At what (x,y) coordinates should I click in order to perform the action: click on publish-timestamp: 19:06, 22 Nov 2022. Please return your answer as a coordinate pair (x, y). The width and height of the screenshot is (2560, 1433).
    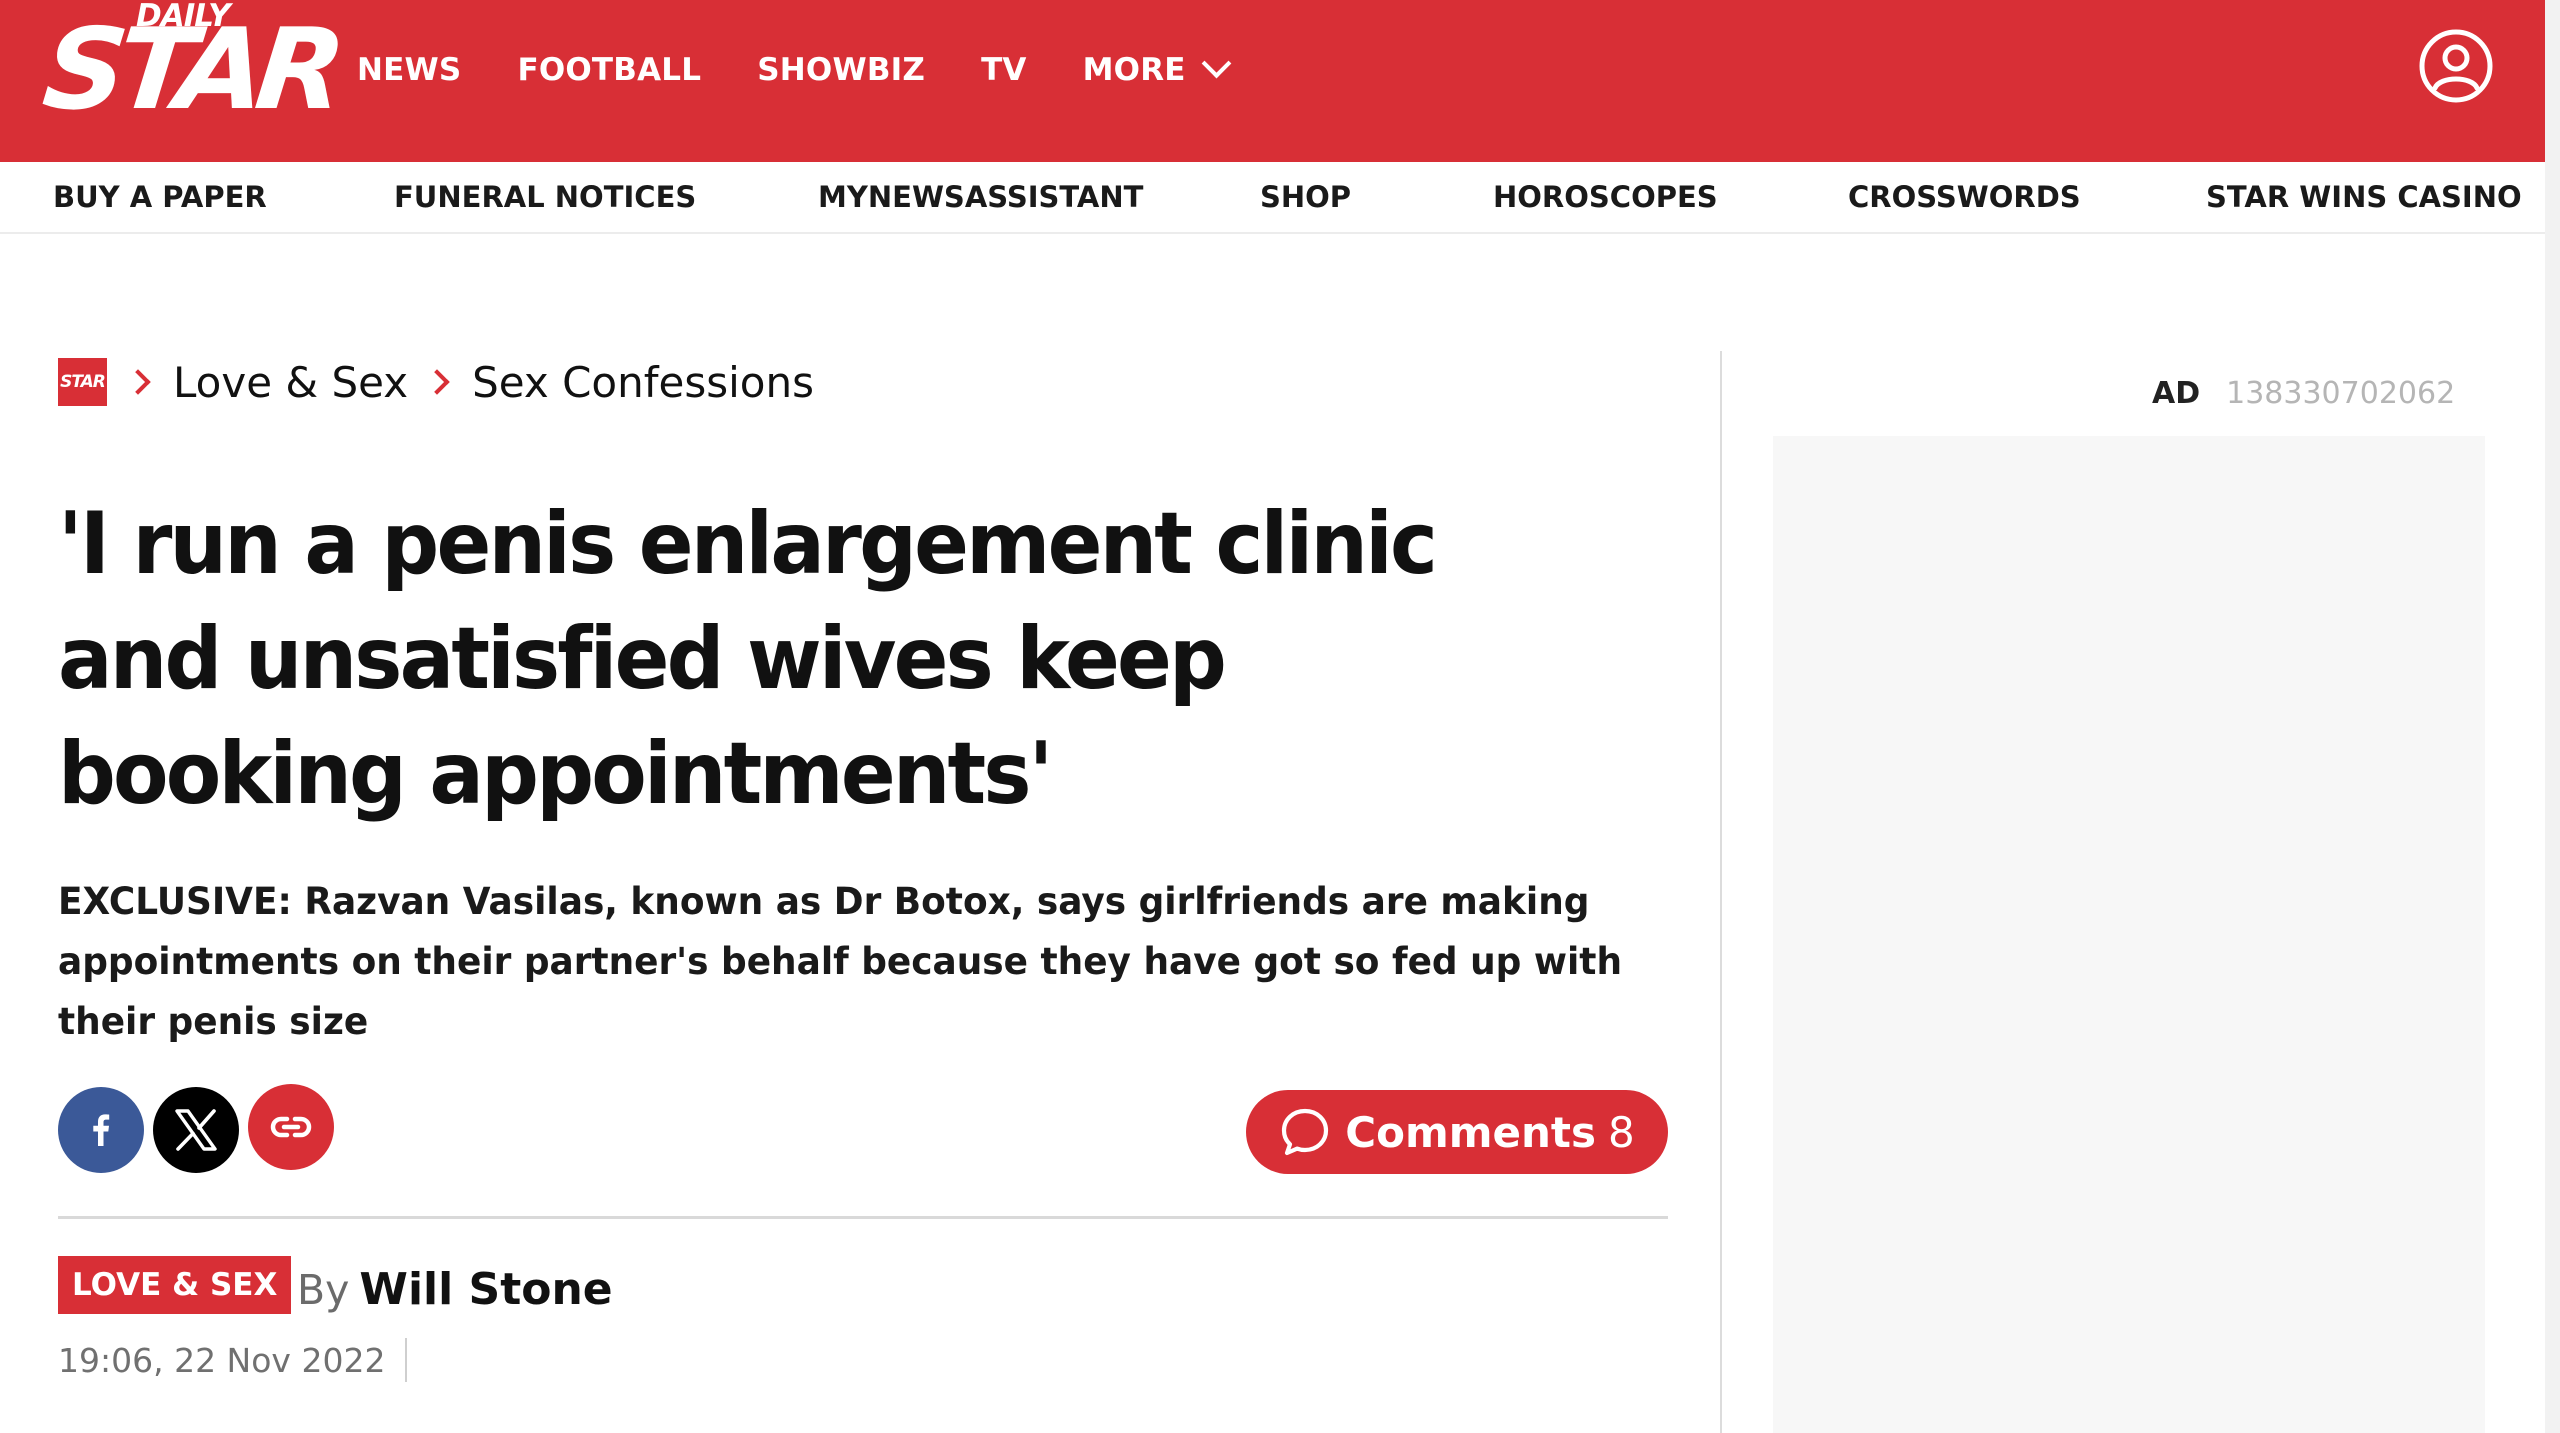
    Looking at the image, I should click on (233, 1360).